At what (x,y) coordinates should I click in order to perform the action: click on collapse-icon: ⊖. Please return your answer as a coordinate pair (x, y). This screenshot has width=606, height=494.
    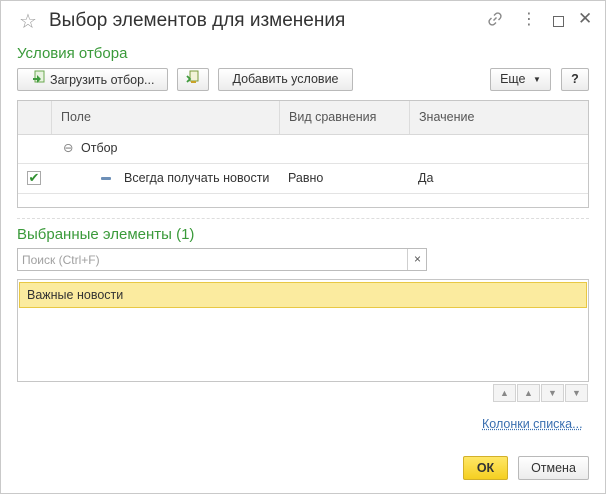
    Looking at the image, I should click on (68, 148).